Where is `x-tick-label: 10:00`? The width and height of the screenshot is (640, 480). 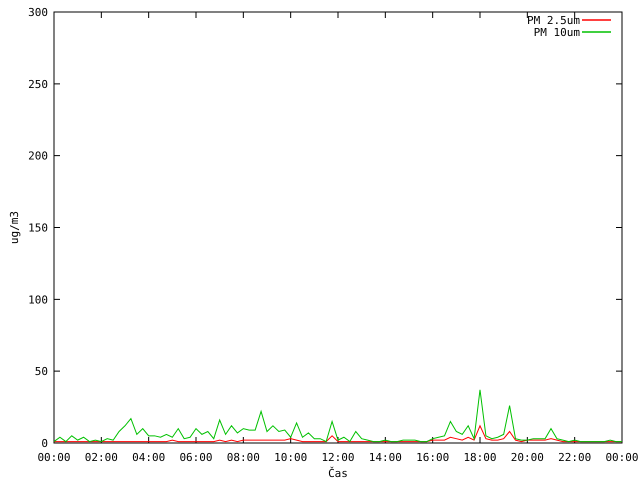
x-tick-label: 10:00 is located at coordinates (291, 457).